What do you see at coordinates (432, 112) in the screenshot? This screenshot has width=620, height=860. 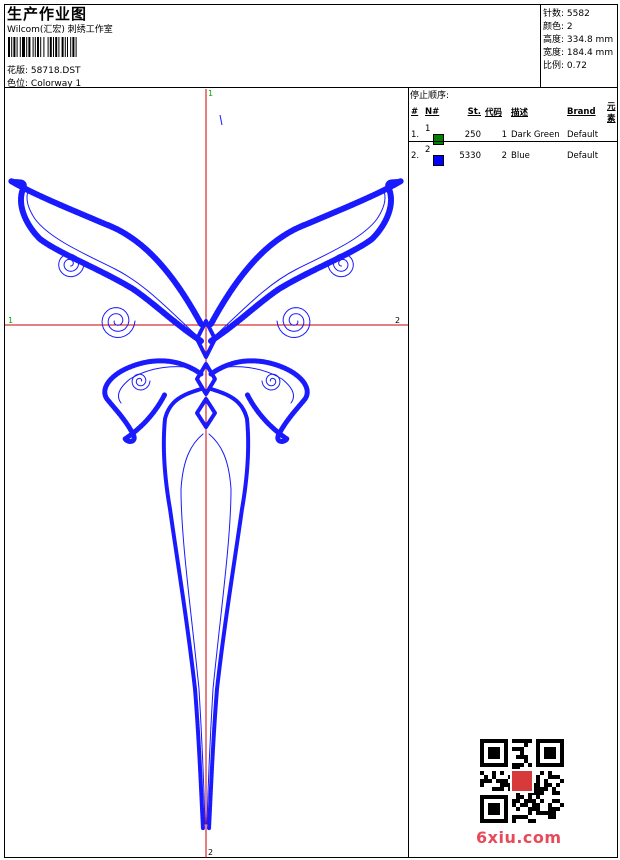 I see `col-n: N#` at bounding box center [432, 112].